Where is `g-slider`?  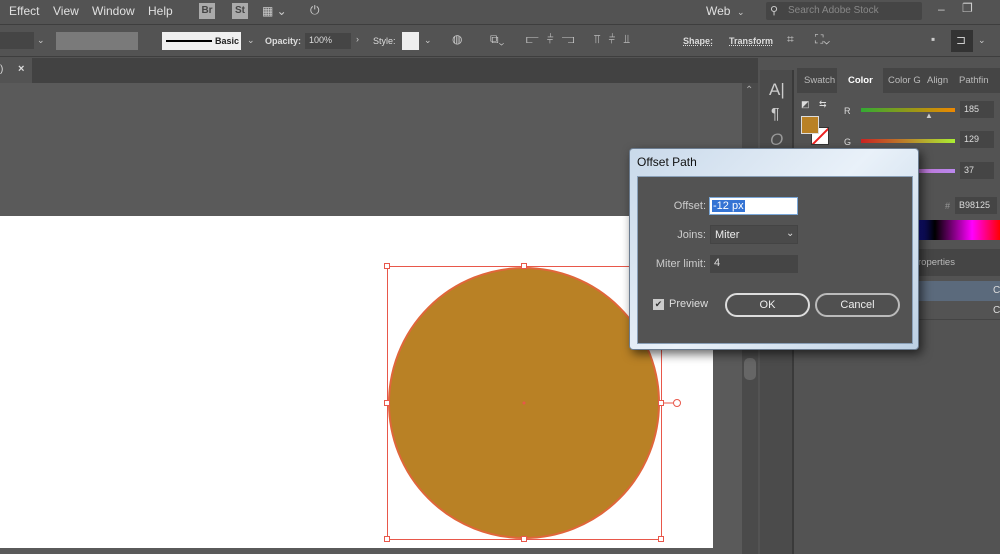 g-slider is located at coordinates (908, 141).